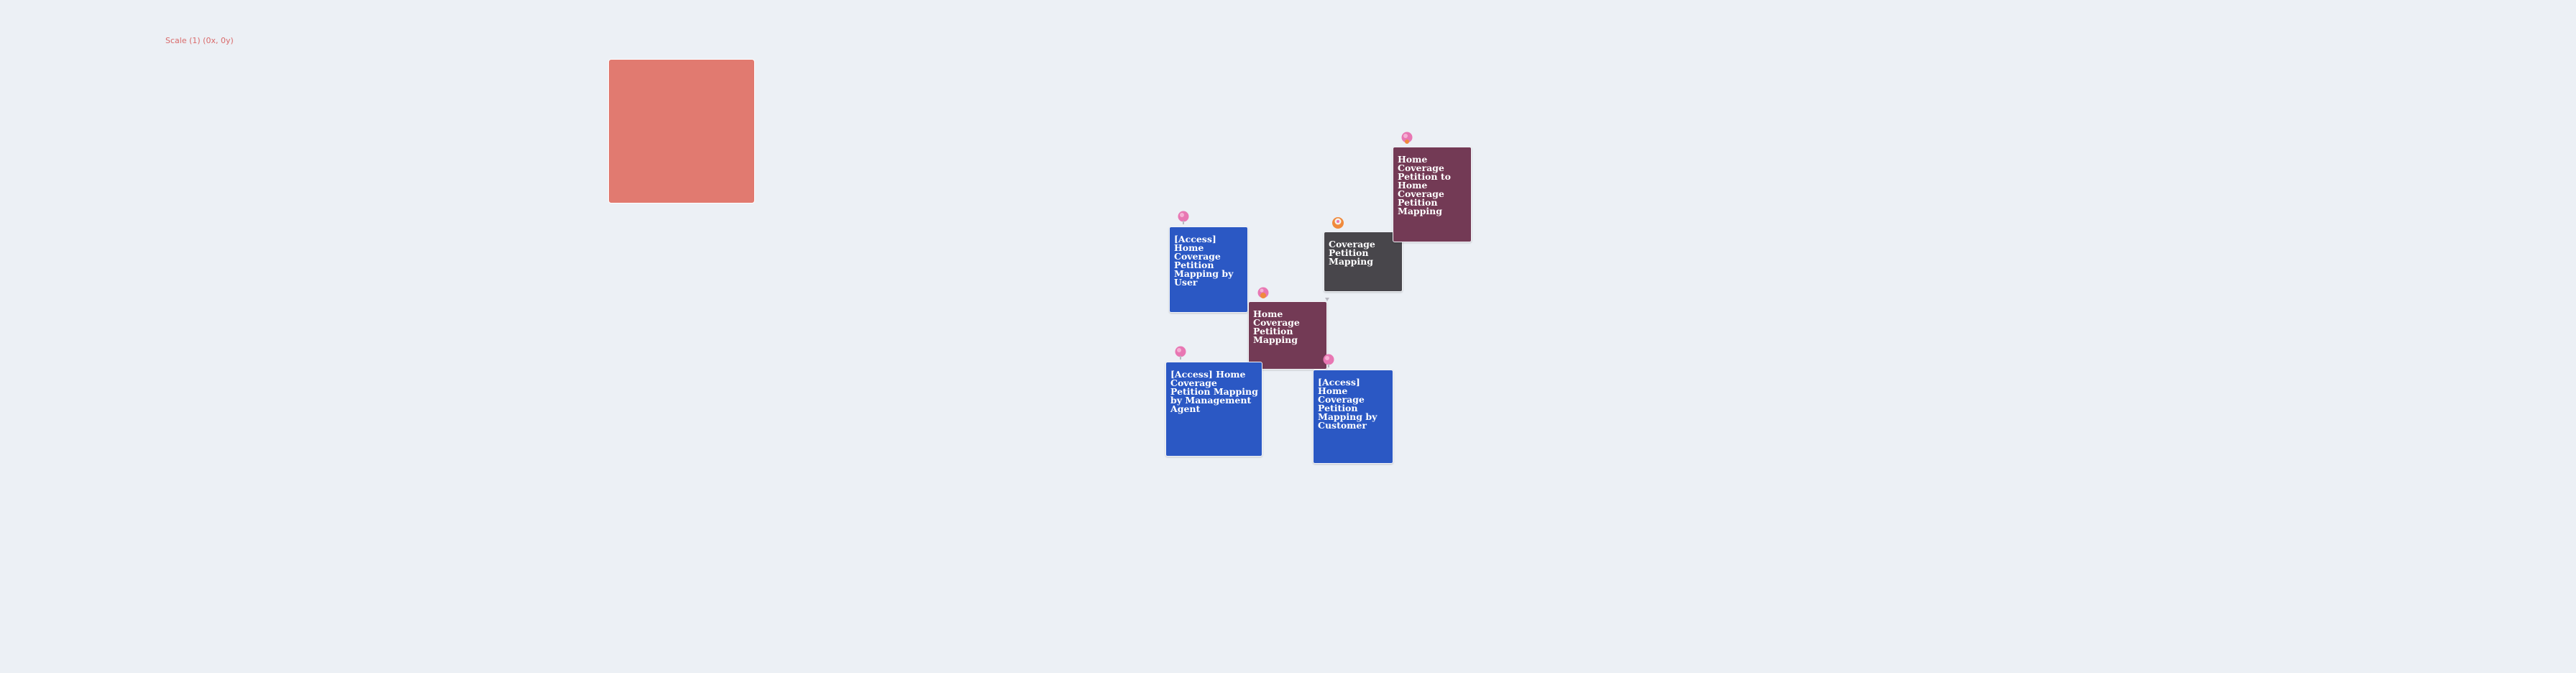  What do you see at coordinates (681, 131) in the screenshot?
I see `large-square-shape` at bounding box center [681, 131].